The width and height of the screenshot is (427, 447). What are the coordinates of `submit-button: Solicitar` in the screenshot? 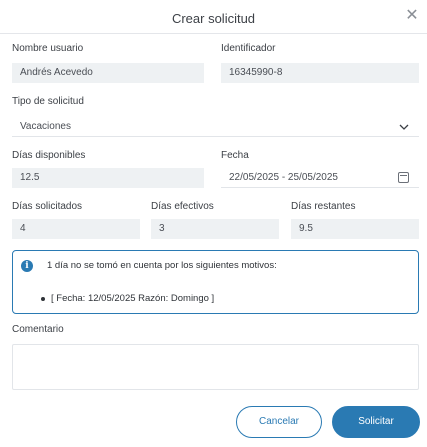 It's located at (376, 422).